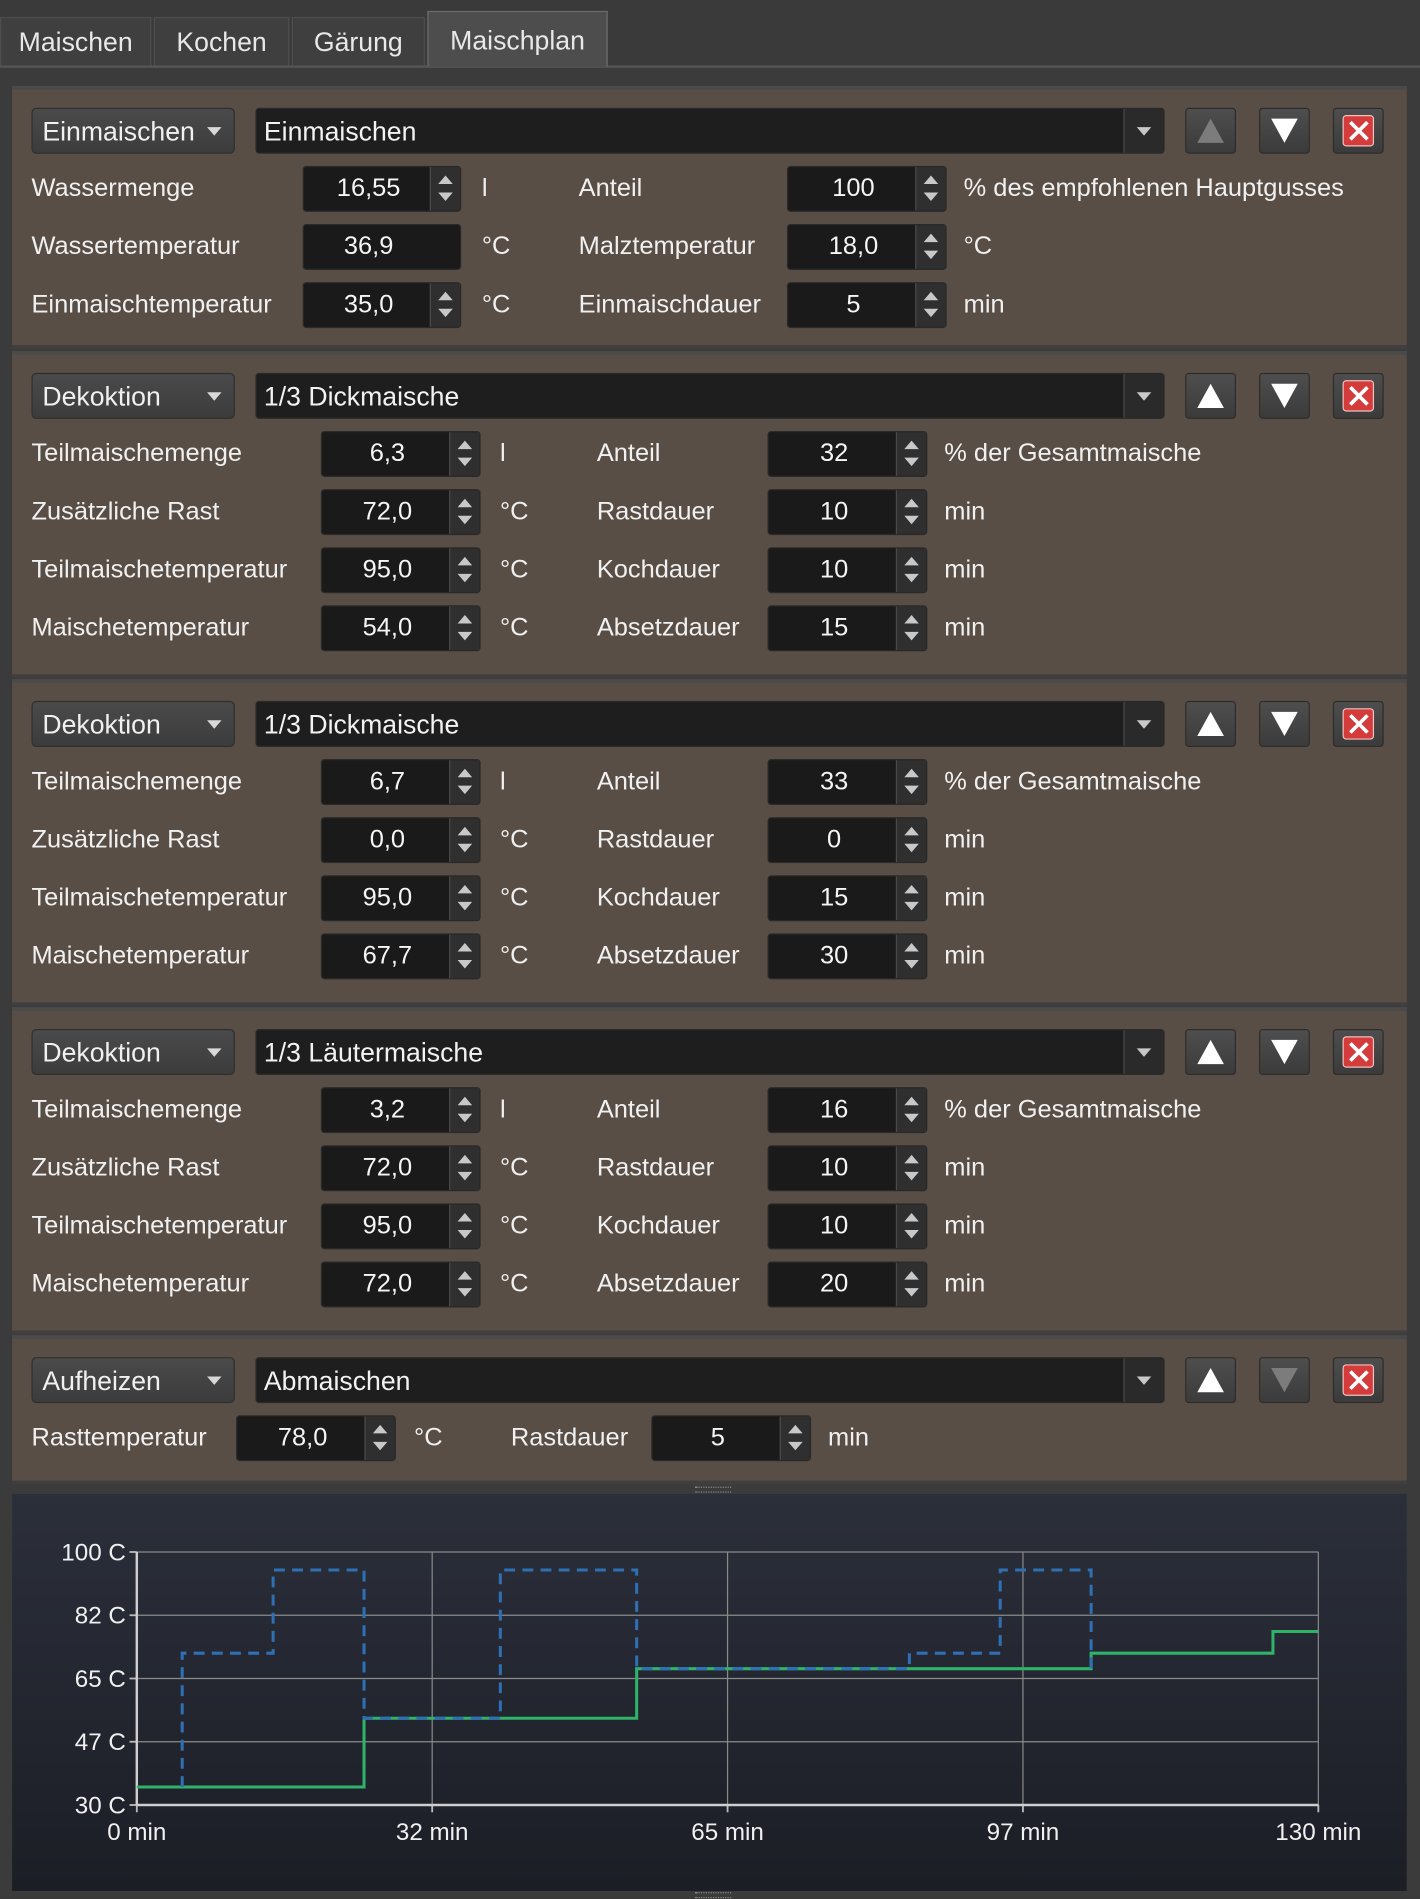 The image size is (1420, 1899). What do you see at coordinates (710, 130) in the screenshot?
I see `step-name-combobox: Einmaischen` at bounding box center [710, 130].